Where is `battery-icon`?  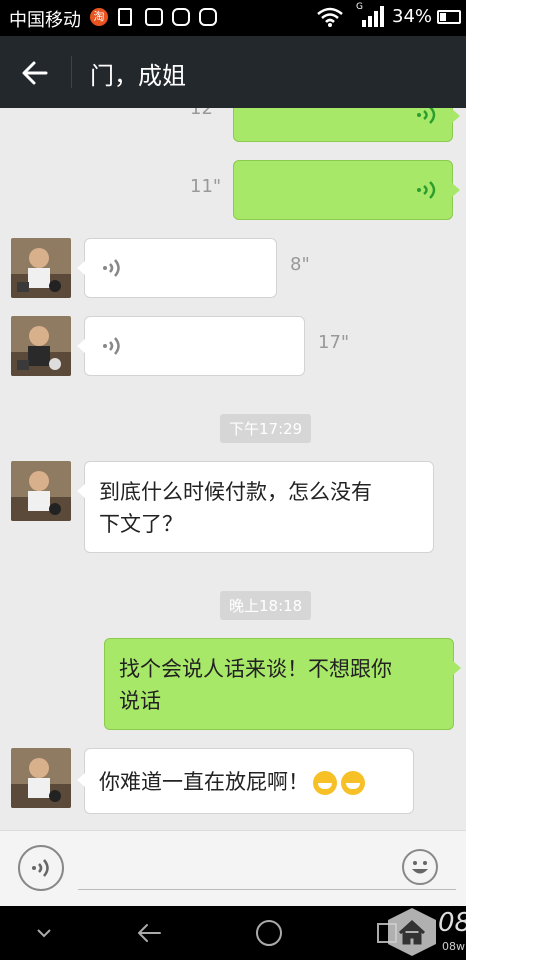 battery-icon is located at coordinates (449, 17).